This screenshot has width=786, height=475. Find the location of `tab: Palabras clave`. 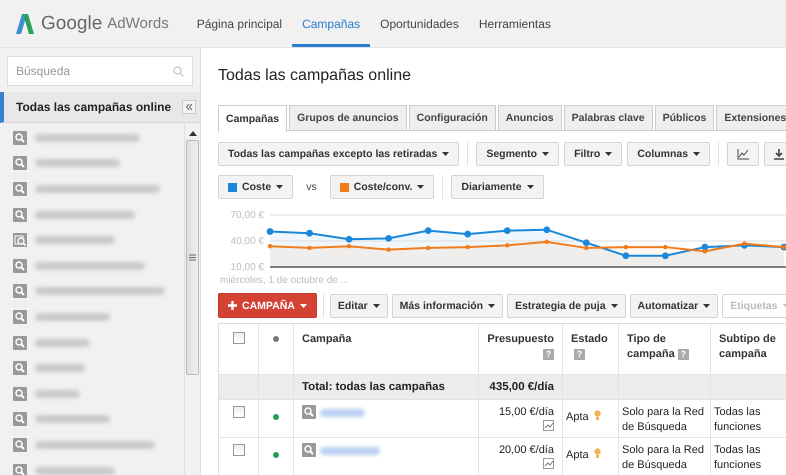

tab: Palabras clave is located at coordinates (608, 117).